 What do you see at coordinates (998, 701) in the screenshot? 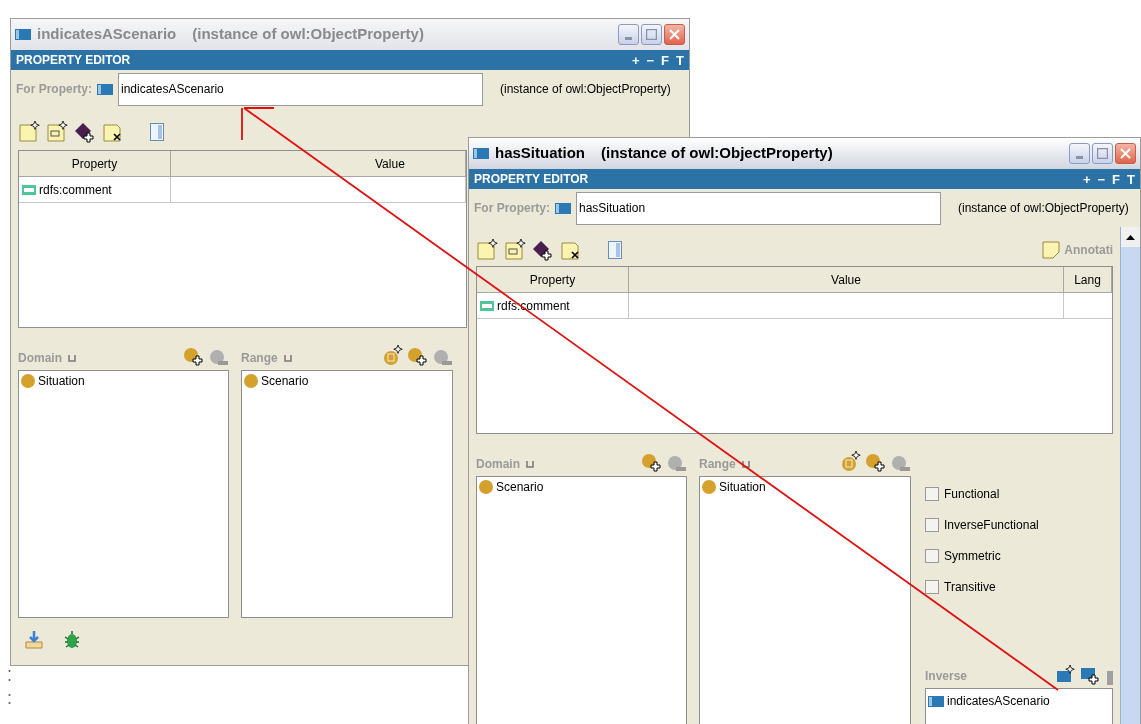
I see `list-item: indicatesAScenario` at bounding box center [998, 701].